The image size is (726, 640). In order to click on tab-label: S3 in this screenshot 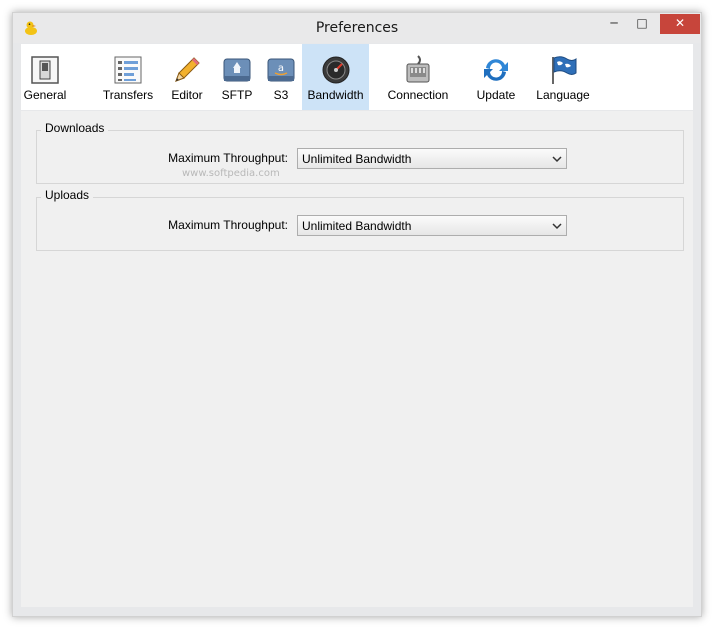, I will do `click(281, 95)`.